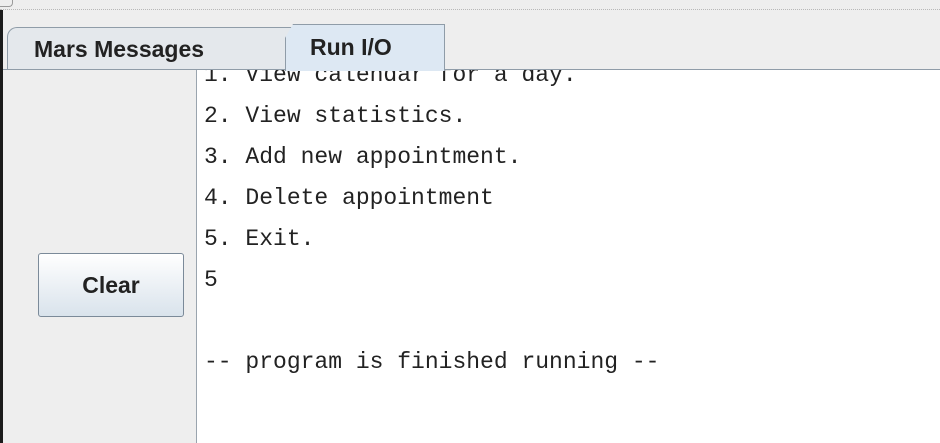  I want to click on clear-button: Clear, so click(111, 285).